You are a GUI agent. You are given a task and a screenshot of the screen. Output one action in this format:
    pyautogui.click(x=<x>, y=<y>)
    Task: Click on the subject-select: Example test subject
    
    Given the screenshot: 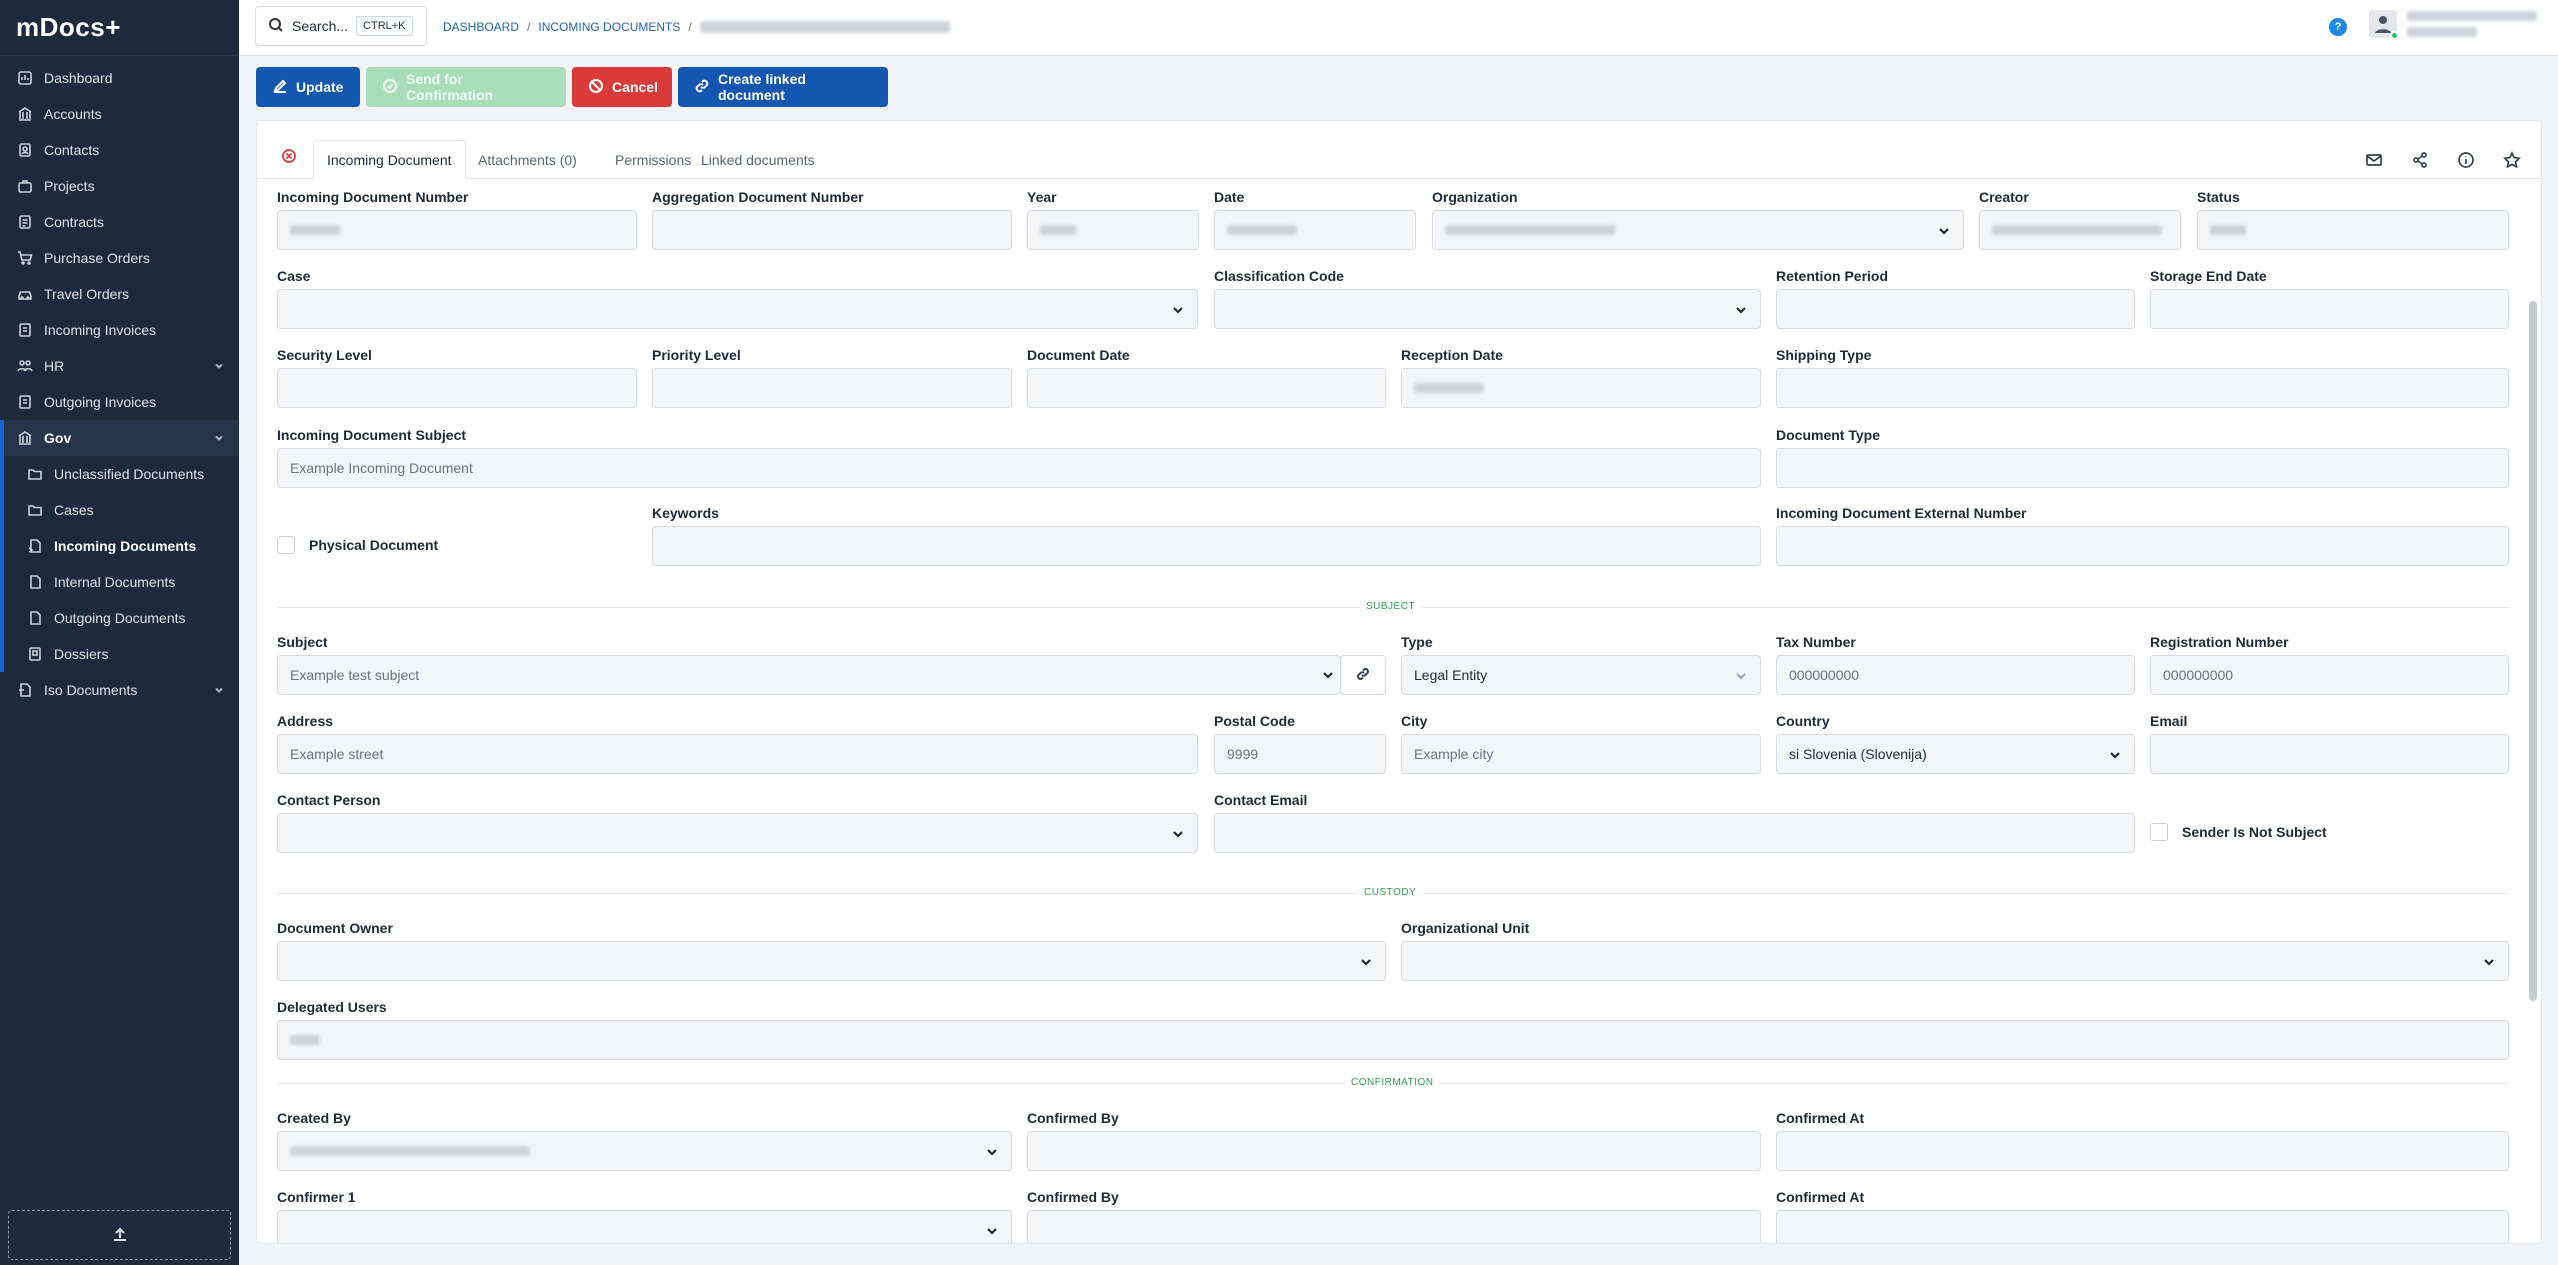 What is the action you would take?
    pyautogui.click(x=809, y=675)
    